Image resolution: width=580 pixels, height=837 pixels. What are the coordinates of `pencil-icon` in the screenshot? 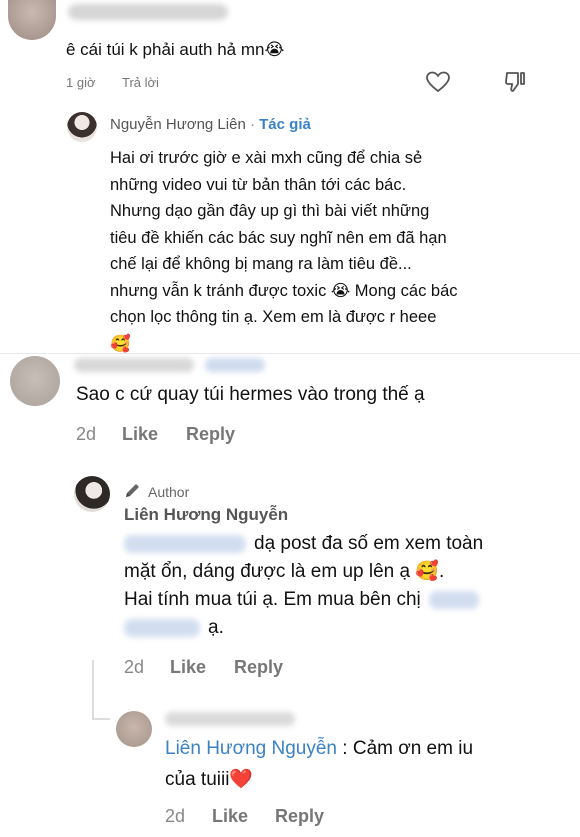 It's located at (133, 491).